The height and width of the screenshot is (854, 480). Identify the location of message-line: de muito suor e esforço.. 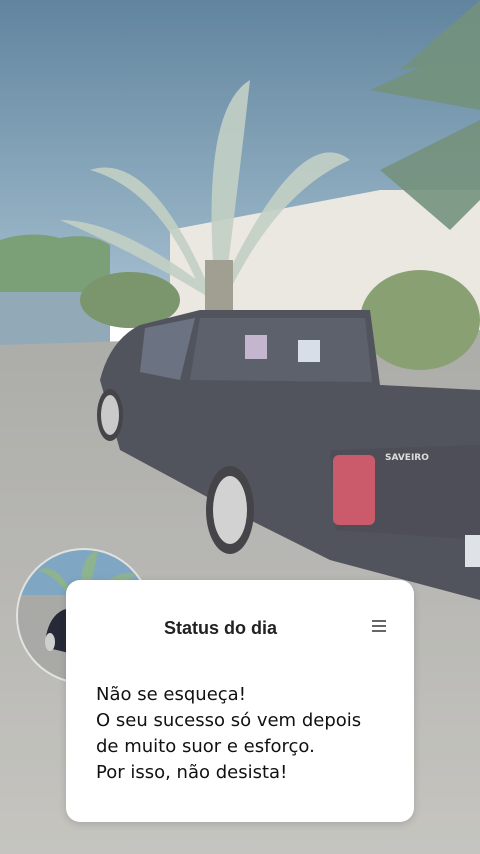
(205, 746).